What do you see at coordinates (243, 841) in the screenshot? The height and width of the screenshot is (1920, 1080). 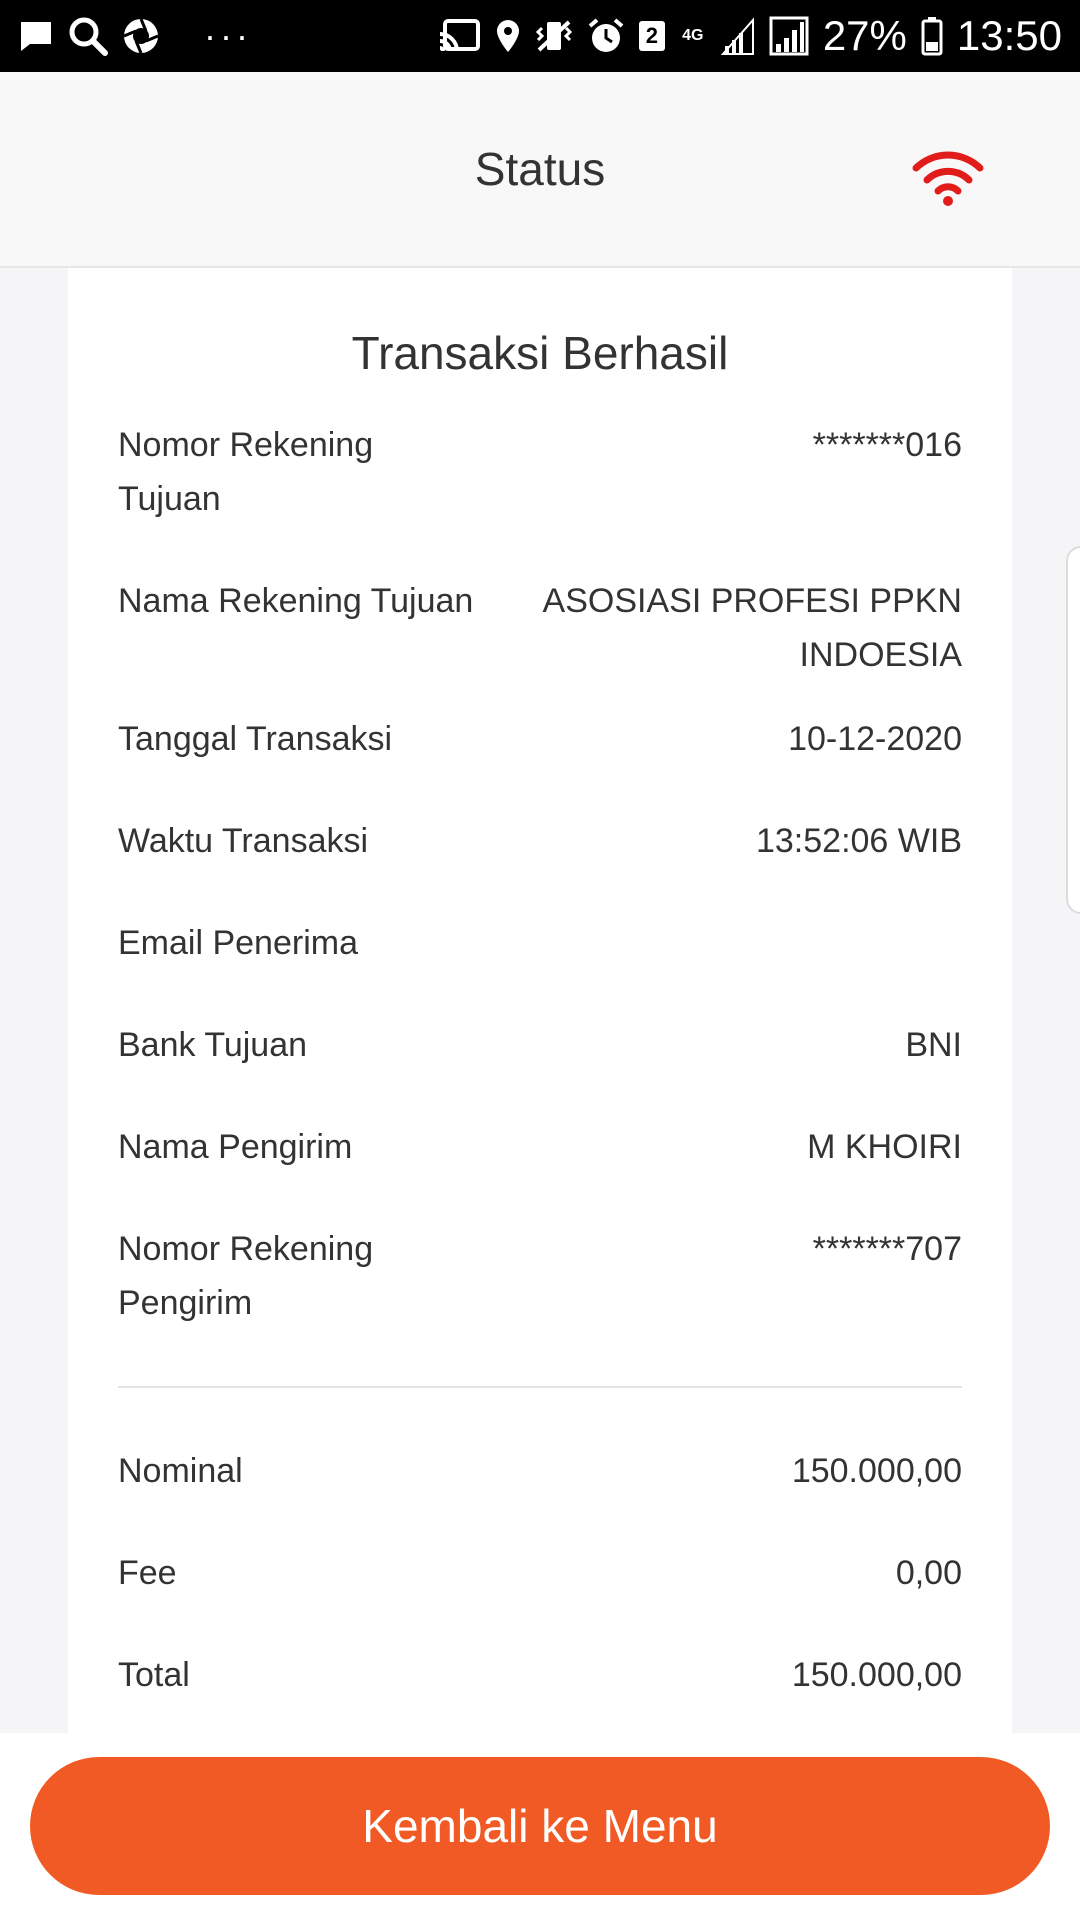 I see `detail-label: Waktu Transaksi` at bounding box center [243, 841].